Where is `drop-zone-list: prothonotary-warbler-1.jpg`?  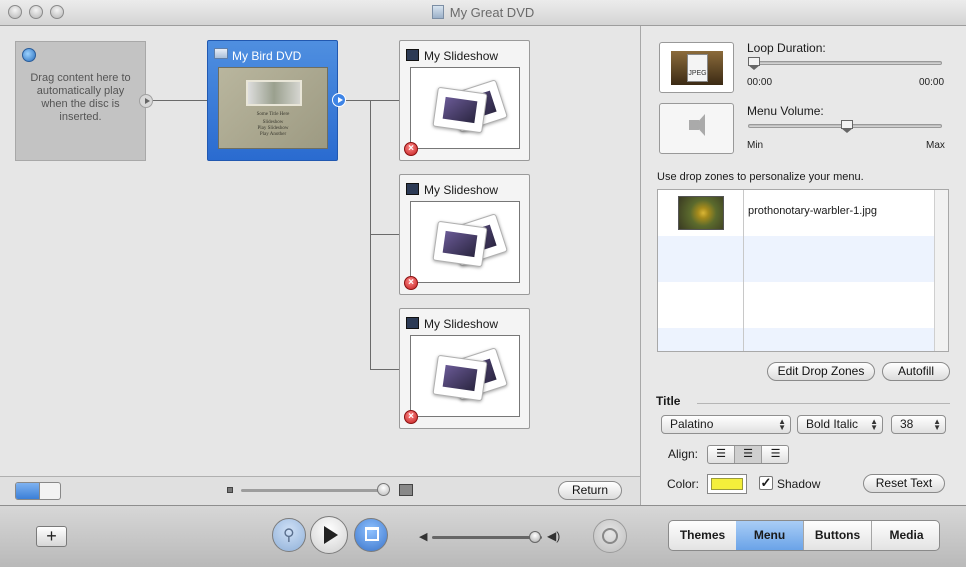
drop-zone-list: prothonotary-warbler-1.jpg is located at coordinates (803, 270).